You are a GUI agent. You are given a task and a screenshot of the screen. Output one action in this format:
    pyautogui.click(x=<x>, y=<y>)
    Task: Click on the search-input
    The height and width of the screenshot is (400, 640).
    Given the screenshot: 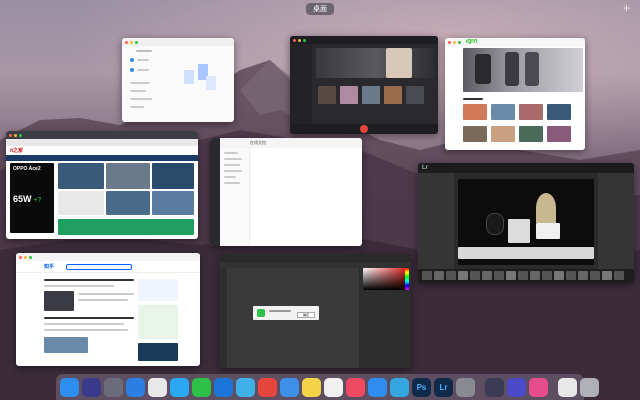 What is the action you would take?
    pyautogui.click(x=99, y=266)
    